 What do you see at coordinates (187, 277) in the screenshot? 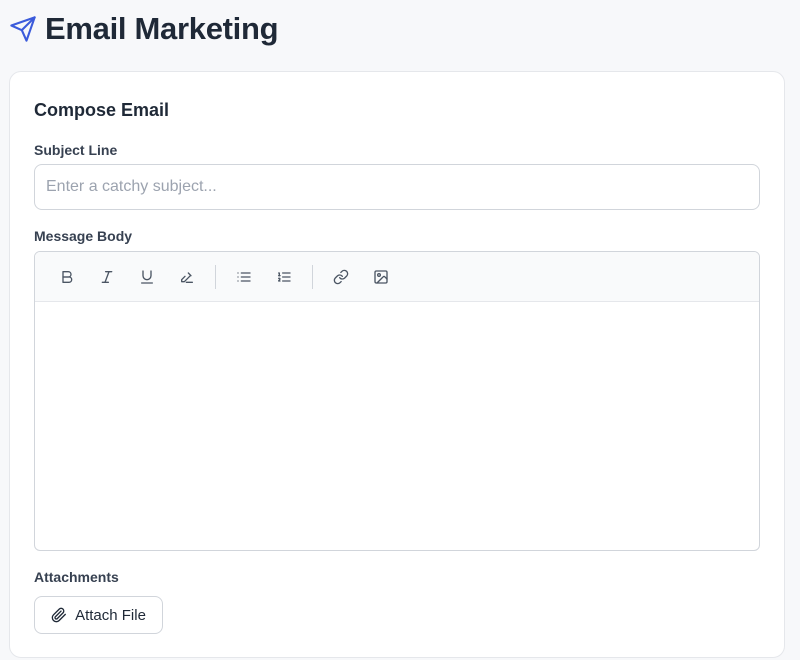
I see `strikethrough-icon` at bounding box center [187, 277].